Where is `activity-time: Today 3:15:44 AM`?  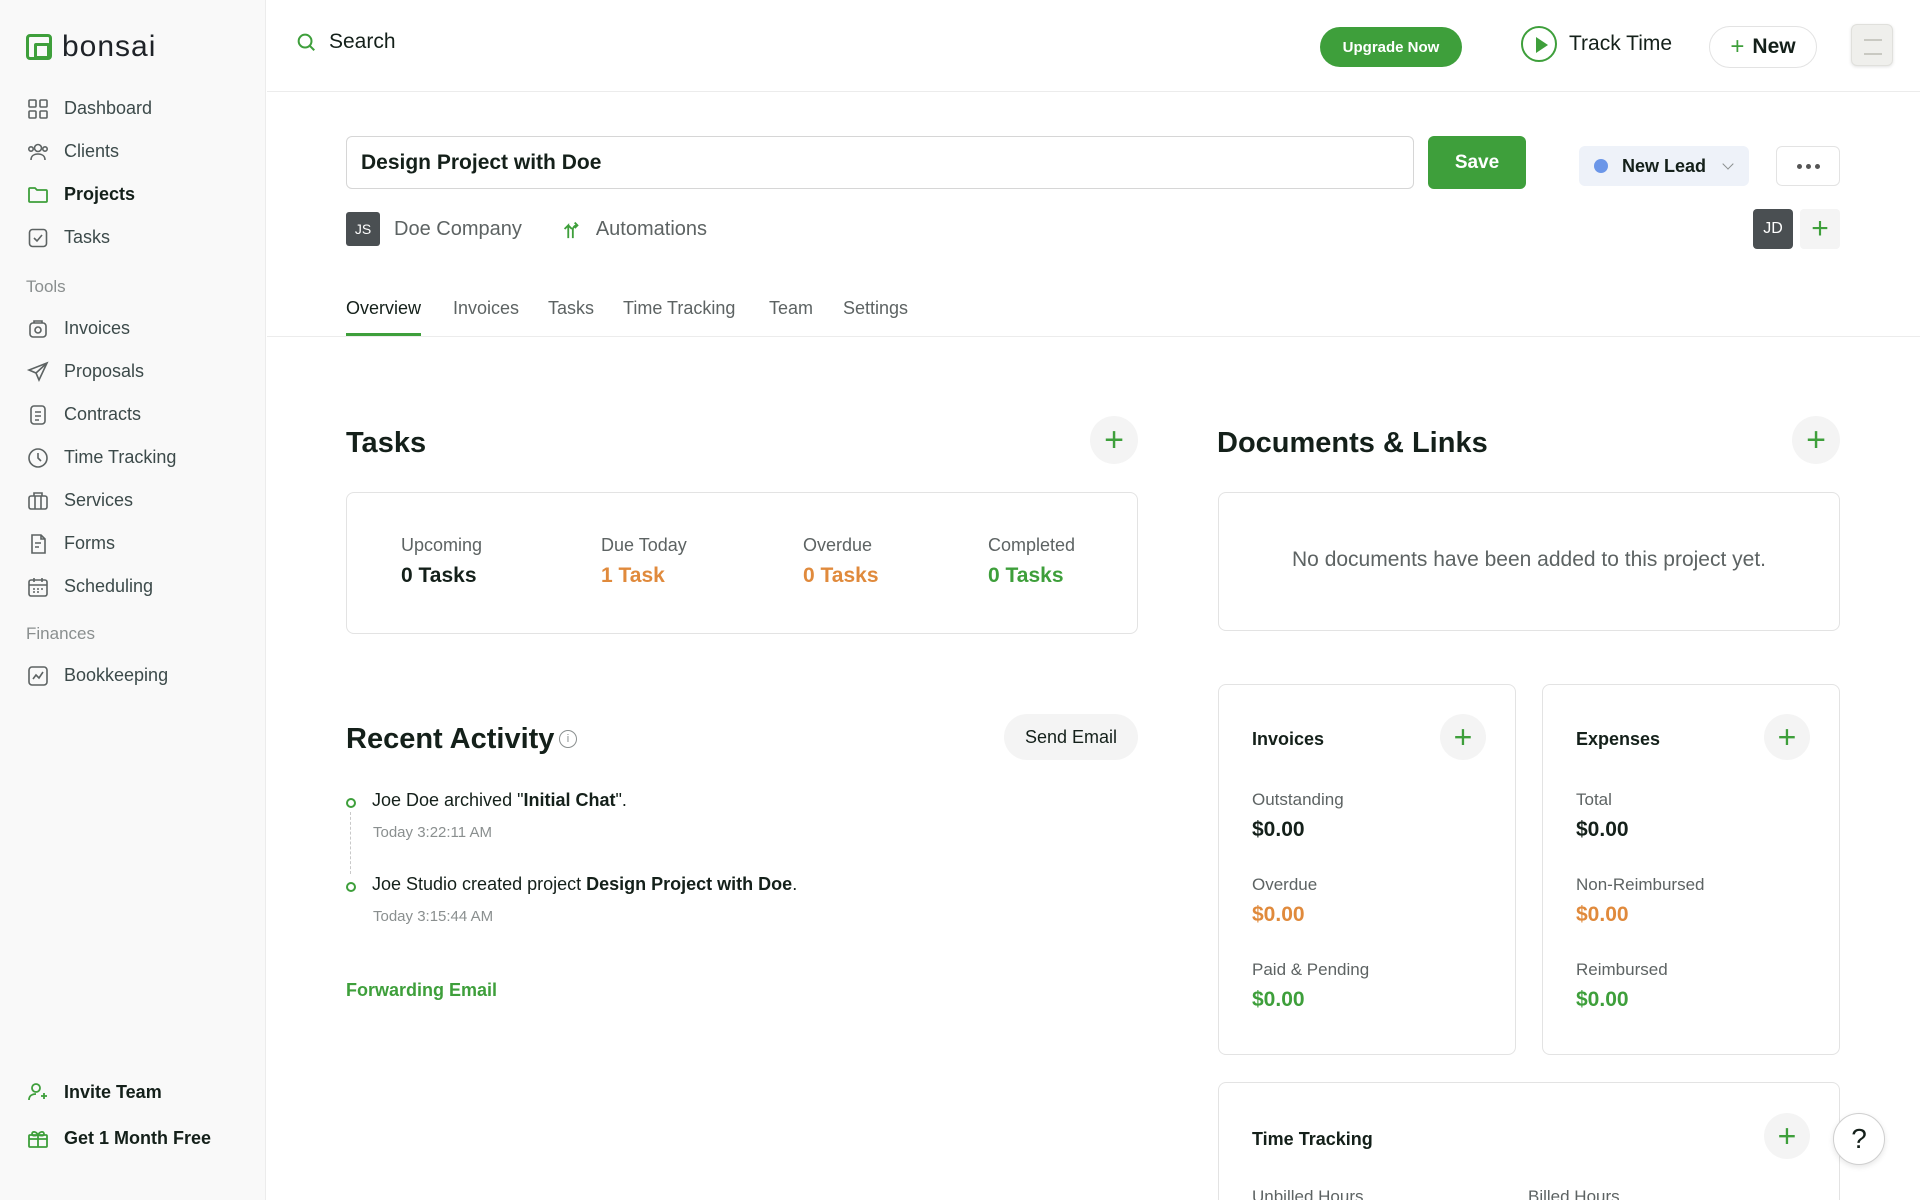 activity-time: Today 3:15:44 AM is located at coordinates (433, 916).